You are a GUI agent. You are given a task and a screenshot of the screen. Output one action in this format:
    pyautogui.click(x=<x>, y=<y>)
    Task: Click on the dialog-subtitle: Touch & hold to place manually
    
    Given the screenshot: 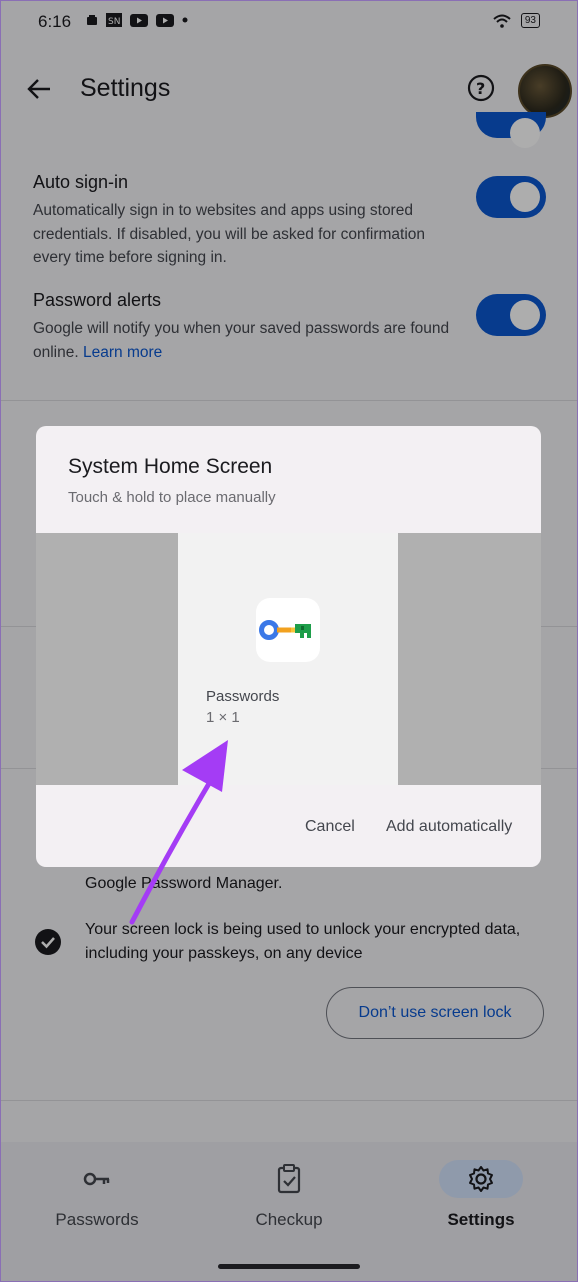 What is the action you would take?
    pyautogui.click(x=172, y=497)
    